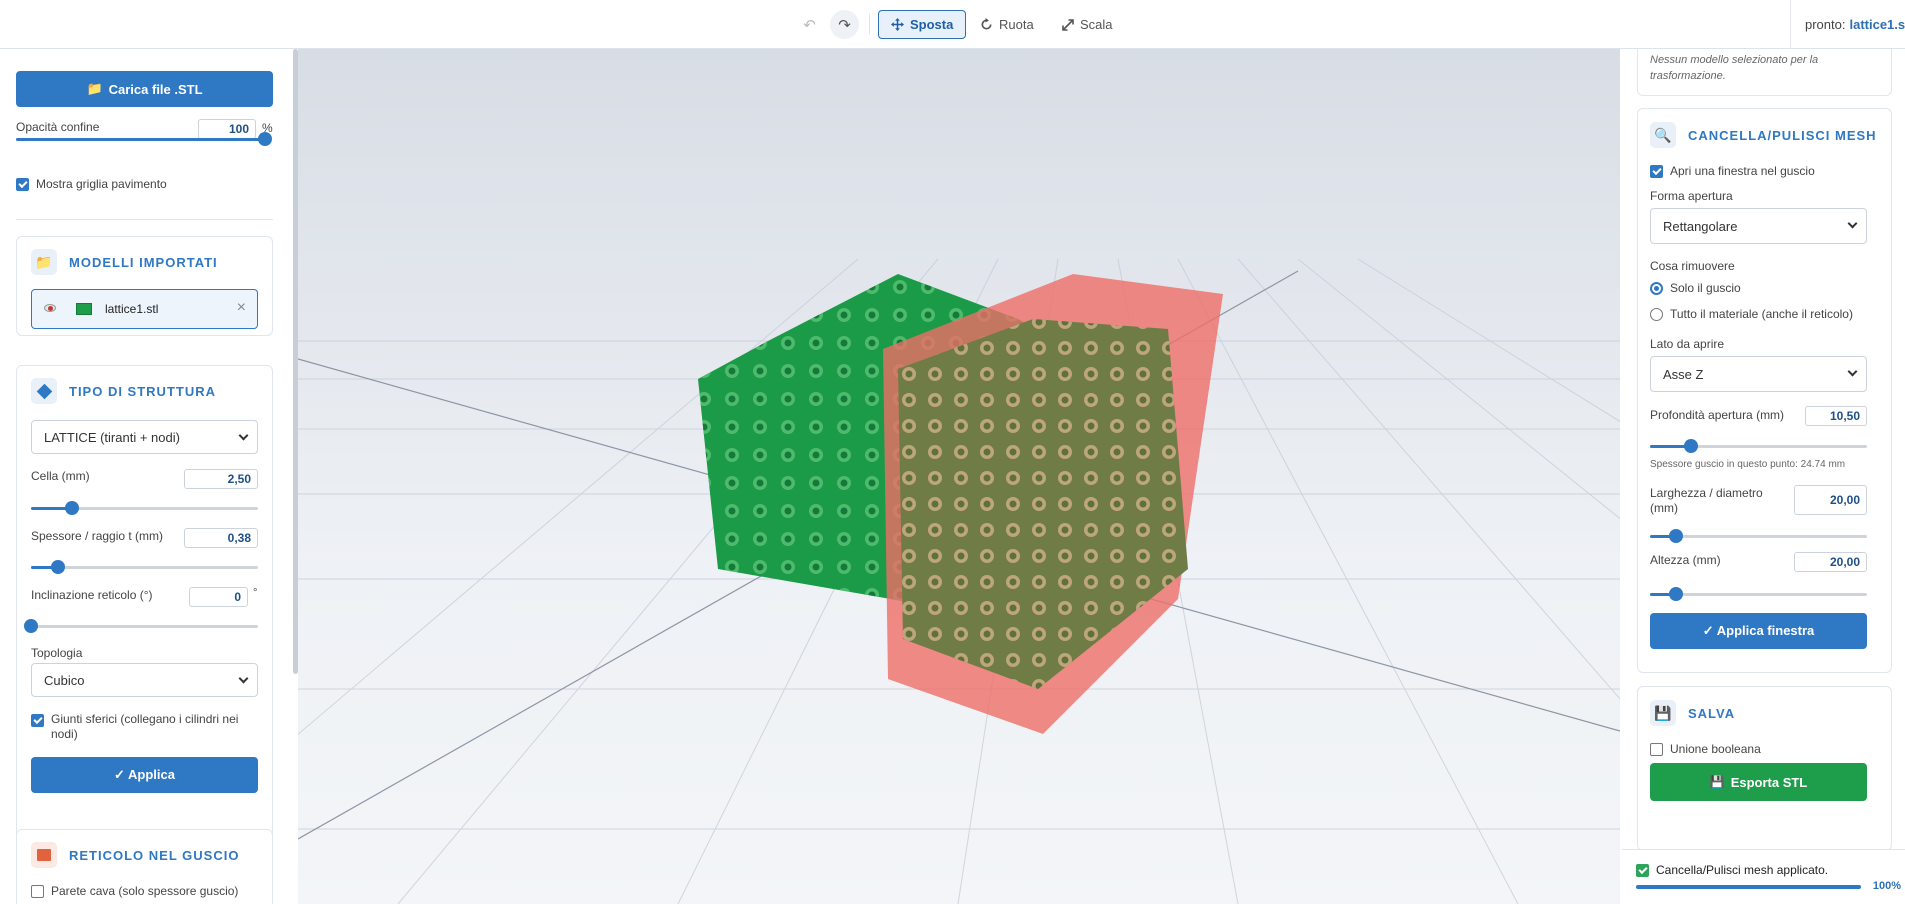  I want to click on boolean-union-checkbox: Unione booleana, so click(1705, 749).